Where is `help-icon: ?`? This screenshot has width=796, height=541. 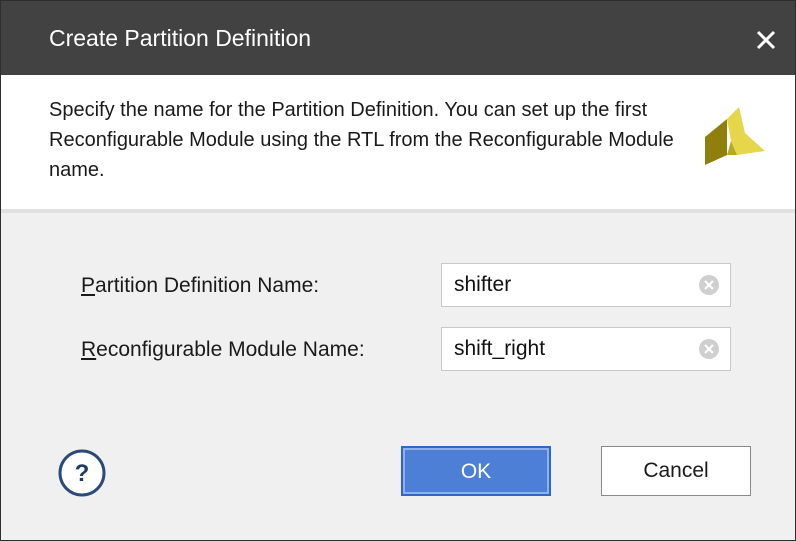 help-icon: ? is located at coordinates (82, 473).